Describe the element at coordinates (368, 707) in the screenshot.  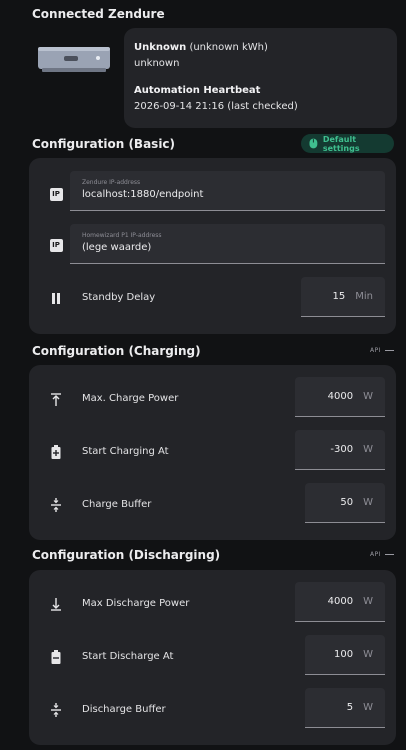
I see `discharge-buffer-unit: W` at that location.